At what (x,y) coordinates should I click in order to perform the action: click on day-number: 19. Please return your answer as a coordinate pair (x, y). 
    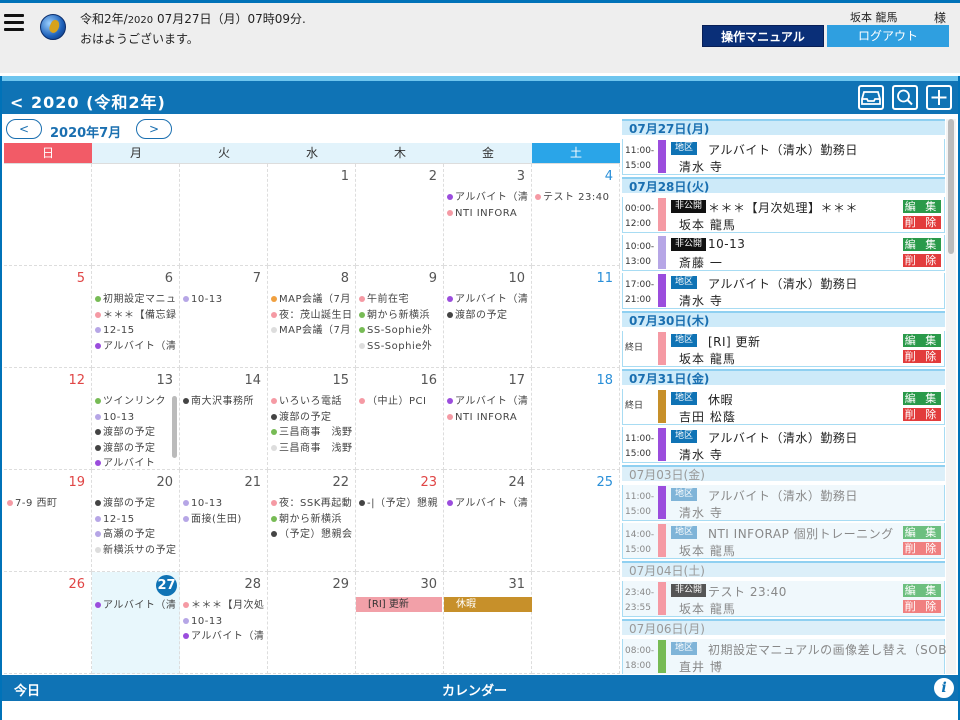
    Looking at the image, I should click on (76, 482).